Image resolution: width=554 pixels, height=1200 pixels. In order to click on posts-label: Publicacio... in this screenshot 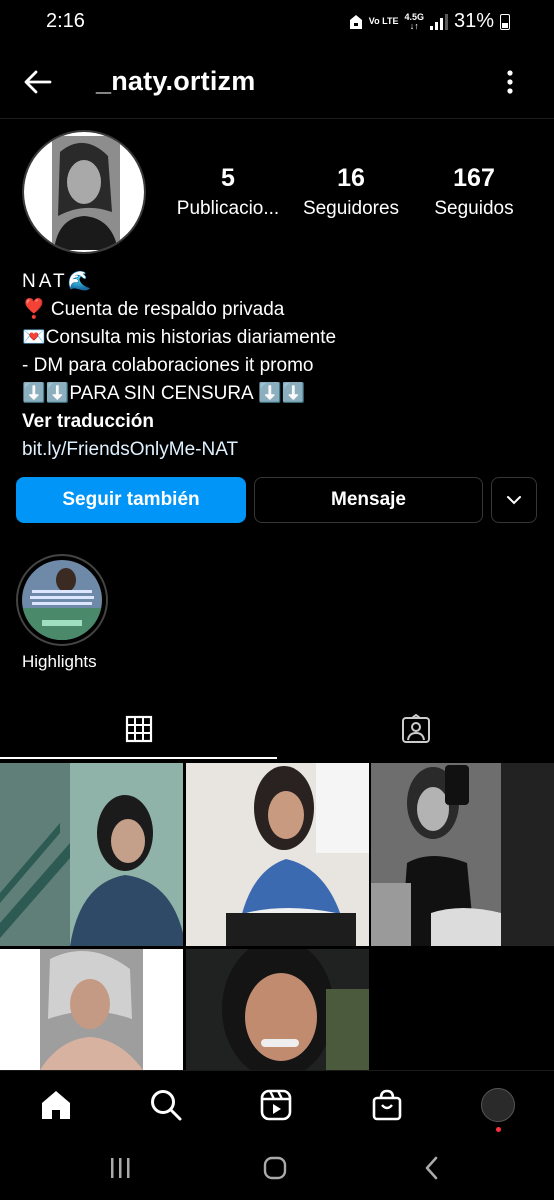, I will do `click(228, 208)`.